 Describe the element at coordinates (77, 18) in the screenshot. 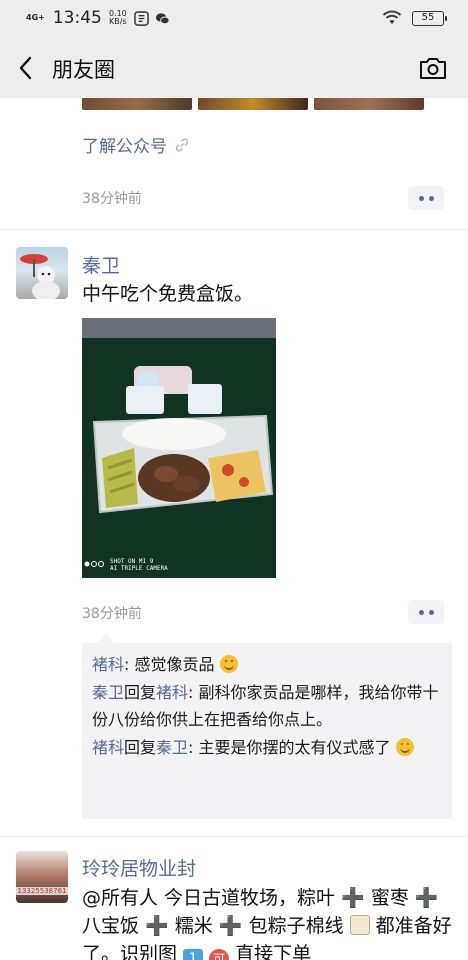

I see `status-time: 13:45` at that location.